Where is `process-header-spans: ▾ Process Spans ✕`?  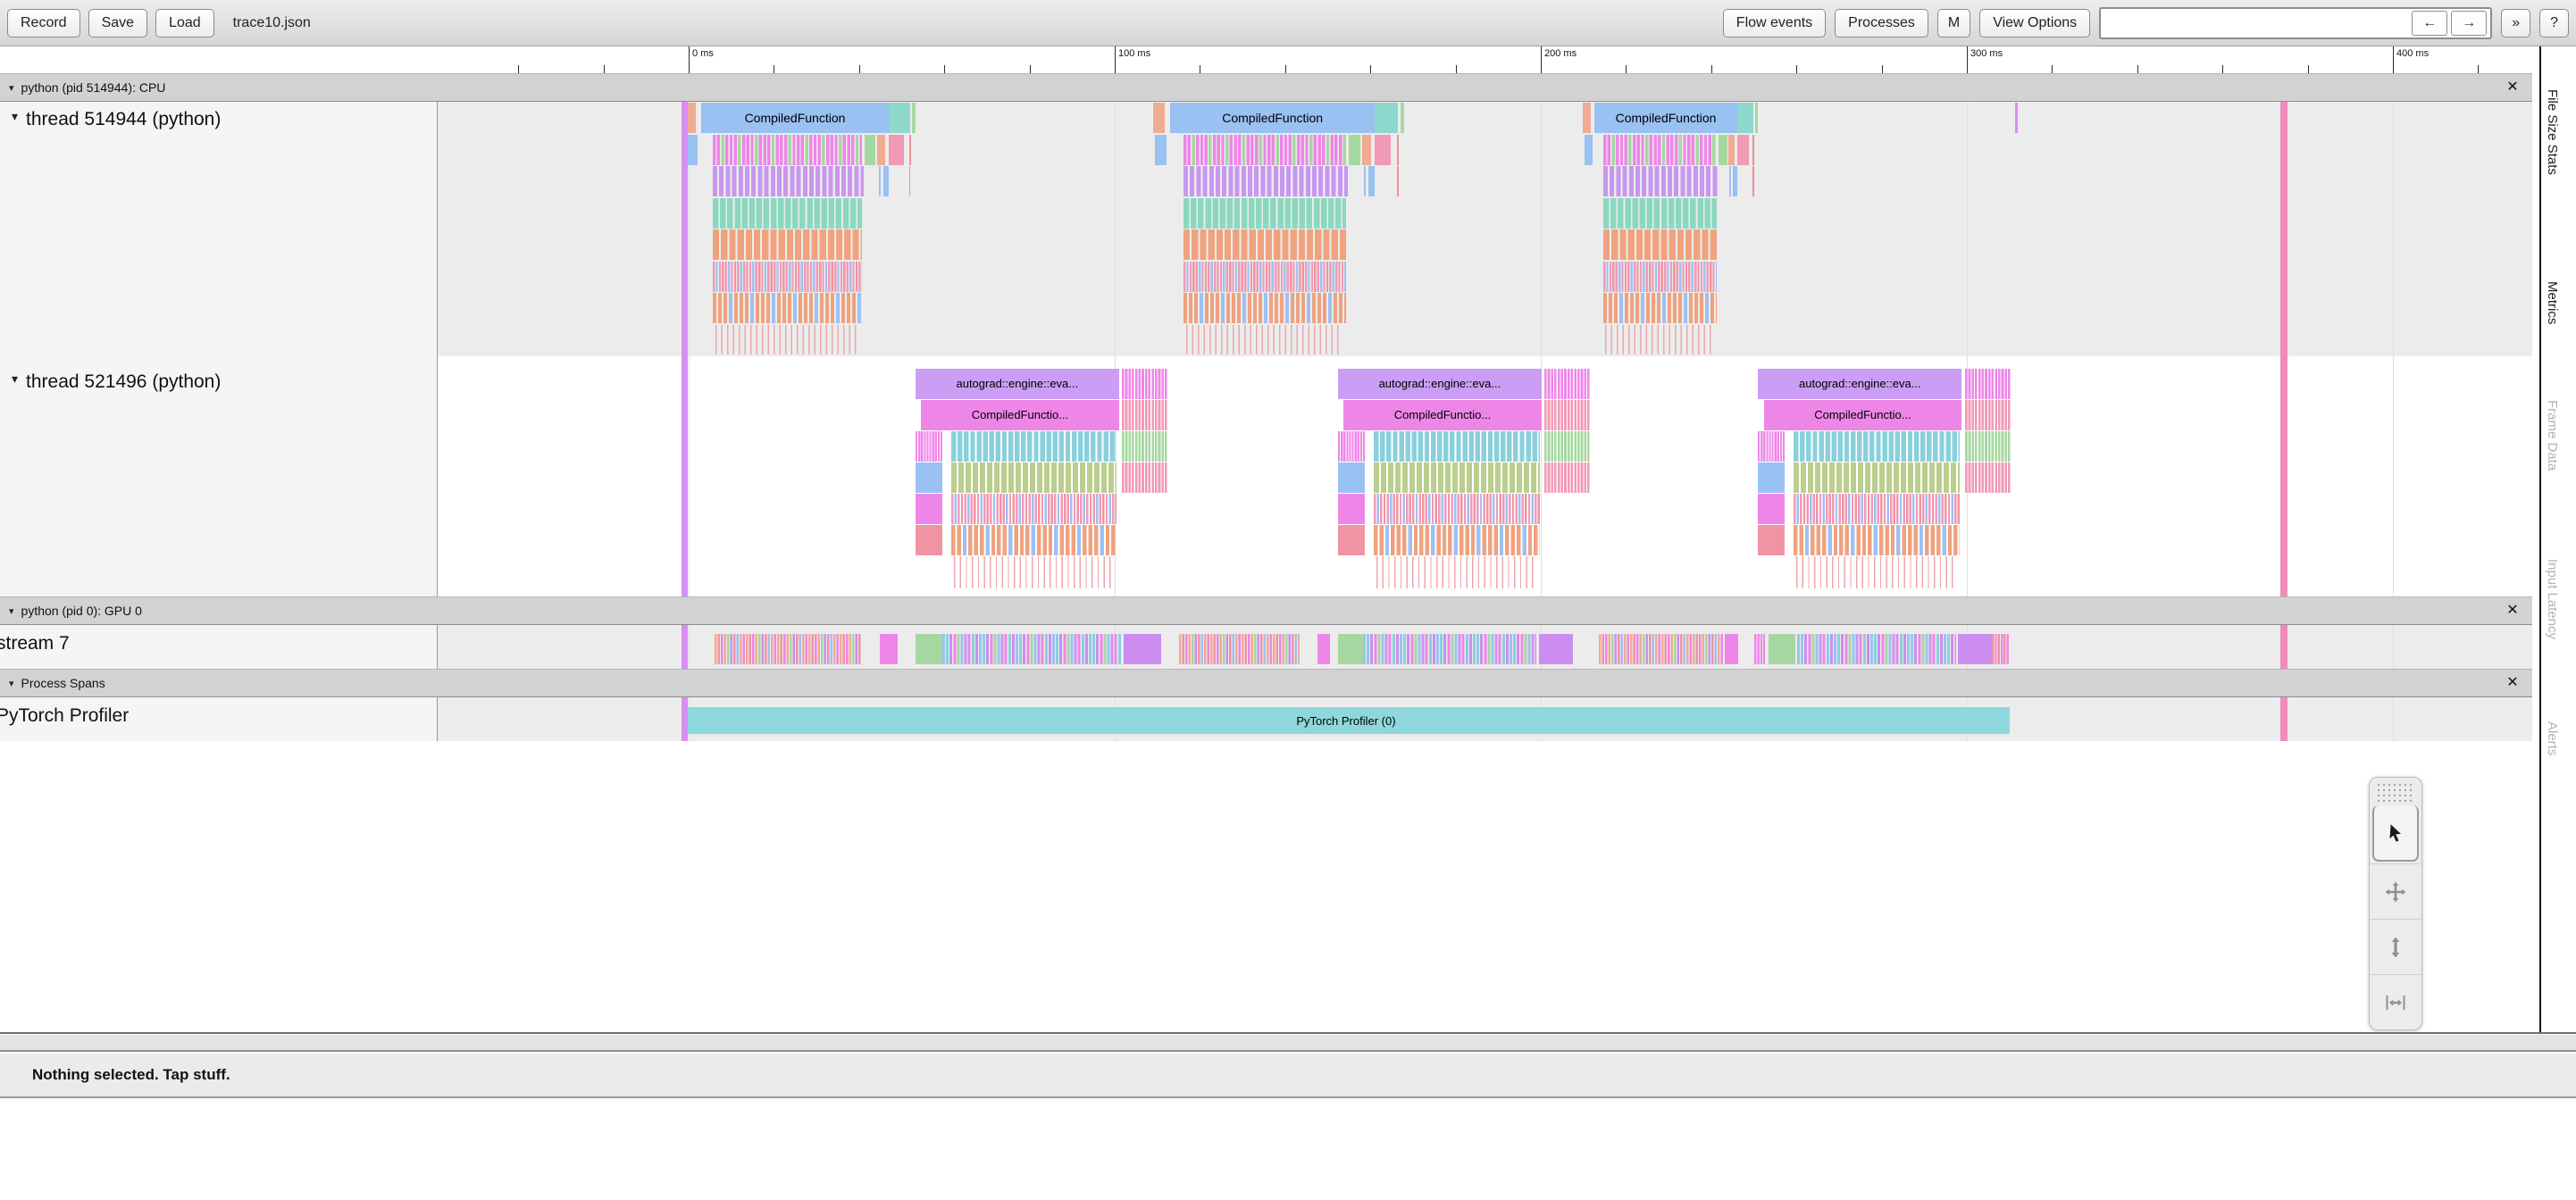
process-header-spans: ▾ Process Spans ✕ is located at coordinates (1266, 683).